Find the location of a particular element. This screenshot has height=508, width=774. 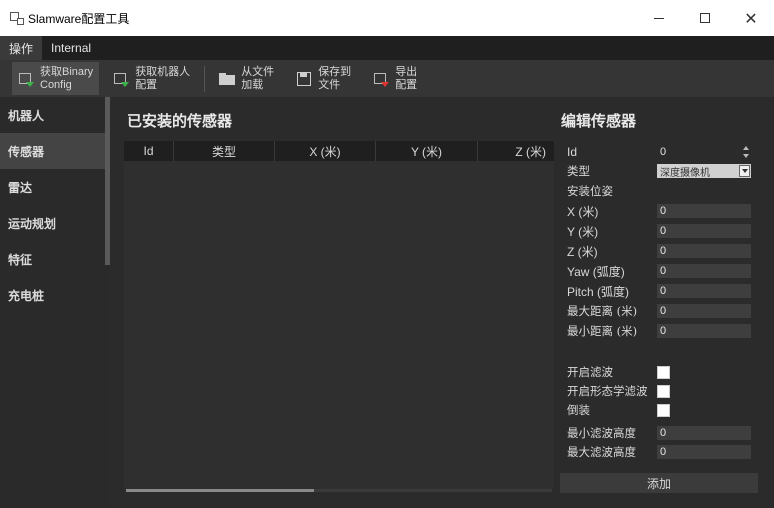

sidebar-item-charging-pile: 充电桩 is located at coordinates (55, 295).